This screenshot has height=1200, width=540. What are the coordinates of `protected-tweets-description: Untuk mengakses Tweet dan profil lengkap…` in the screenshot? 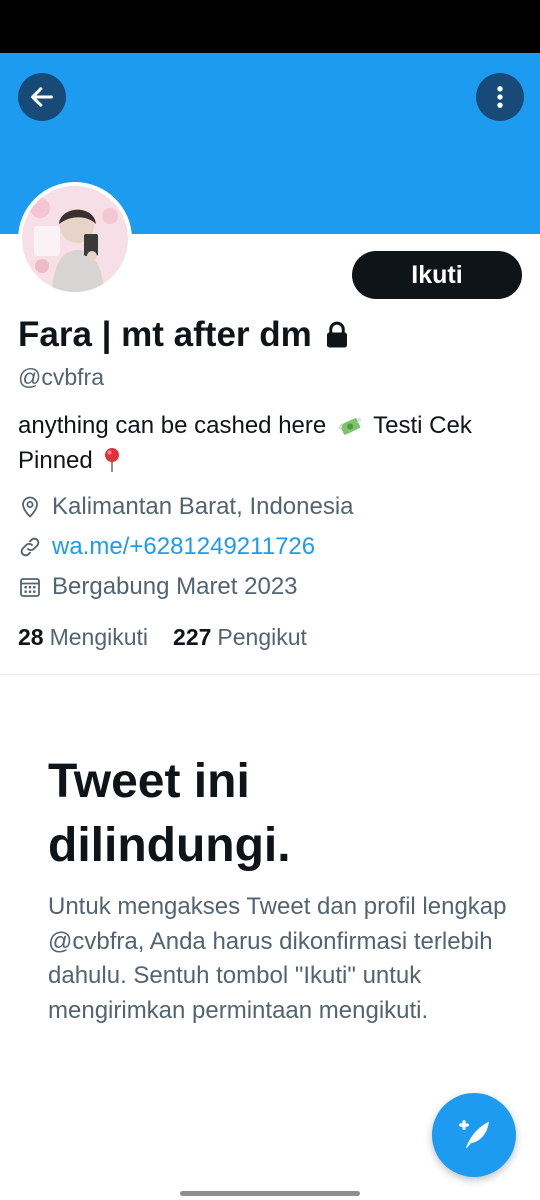 It's located at (277, 958).